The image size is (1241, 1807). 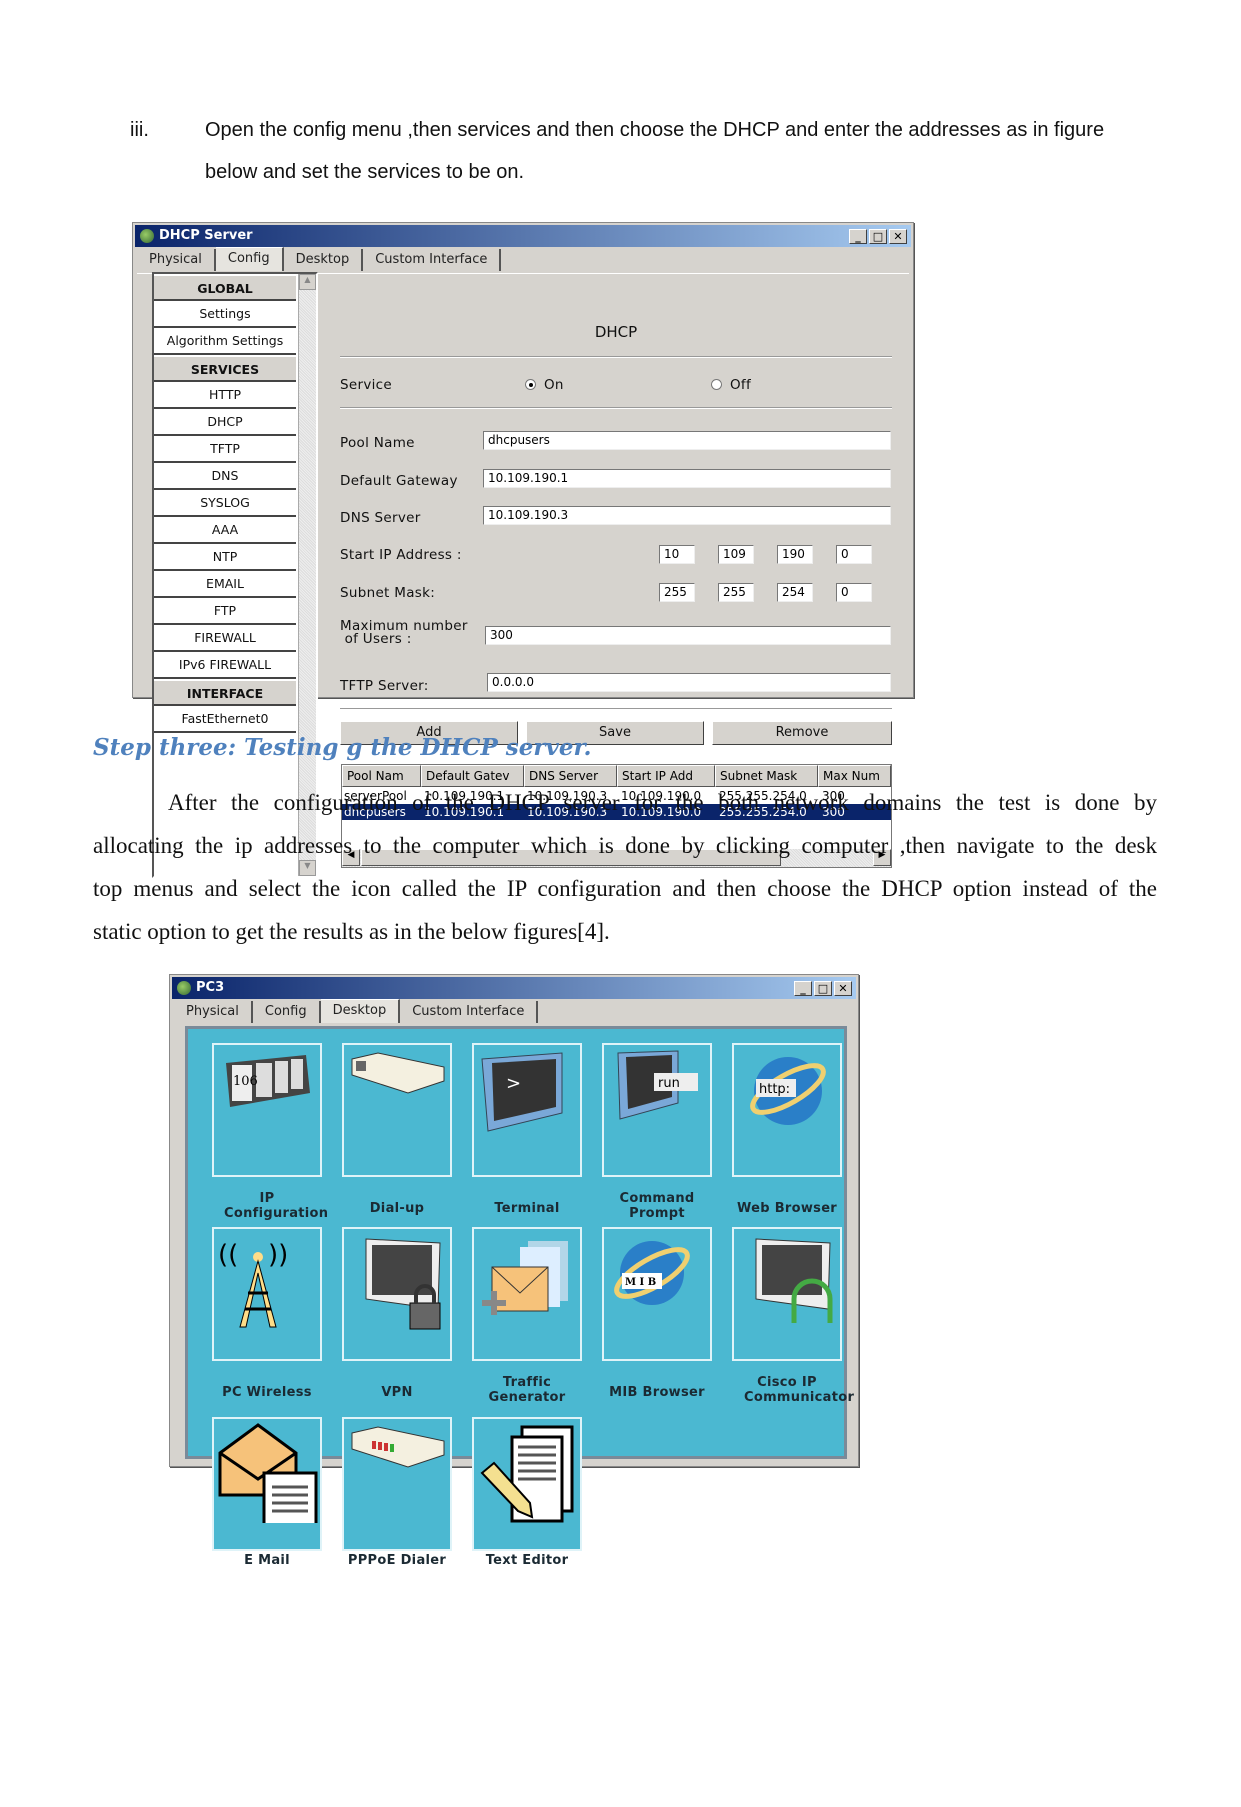 What do you see at coordinates (640, 1282) in the screenshot?
I see `svg-text: M I B` at bounding box center [640, 1282].